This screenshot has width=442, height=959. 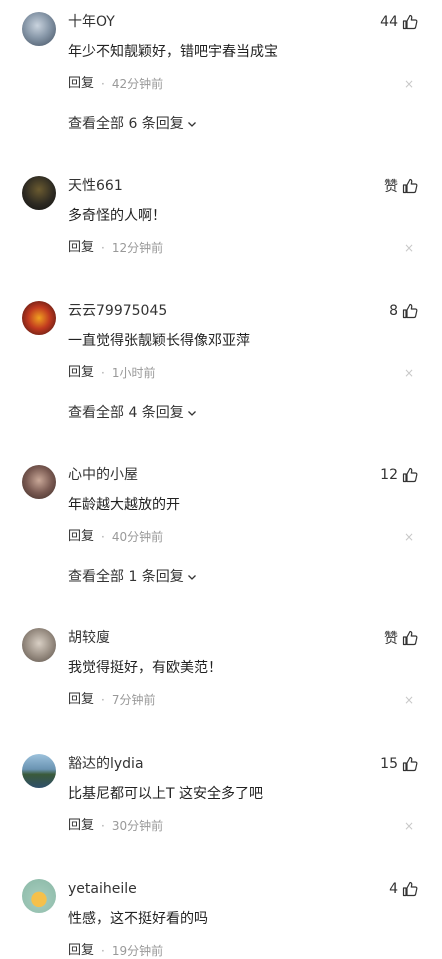 I want to click on username: 天性661, so click(x=95, y=186).